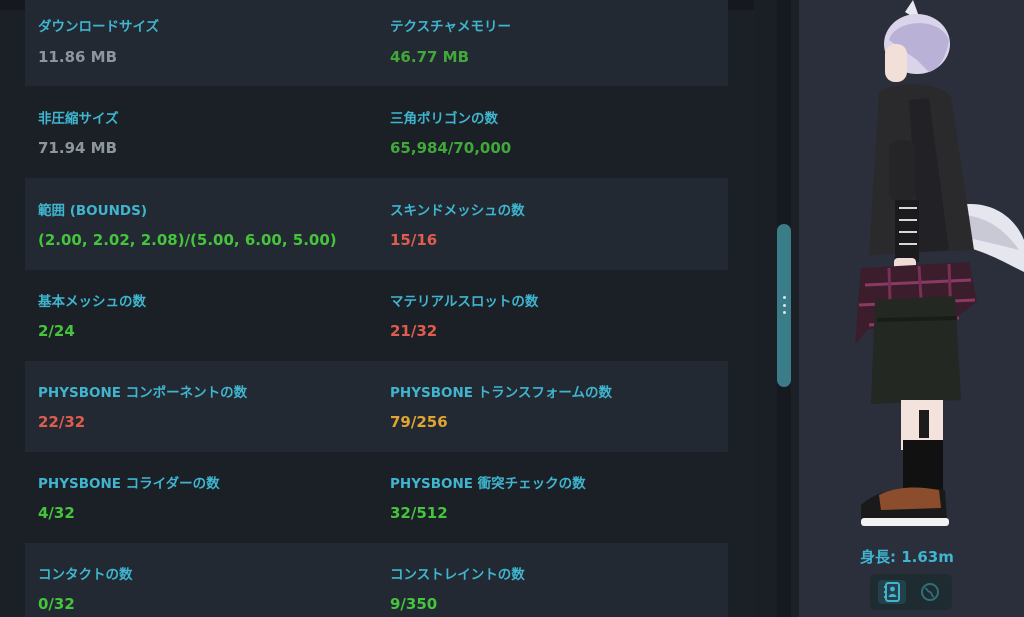  I want to click on avatar-height-label: 身長: 1.63m, so click(907, 557).